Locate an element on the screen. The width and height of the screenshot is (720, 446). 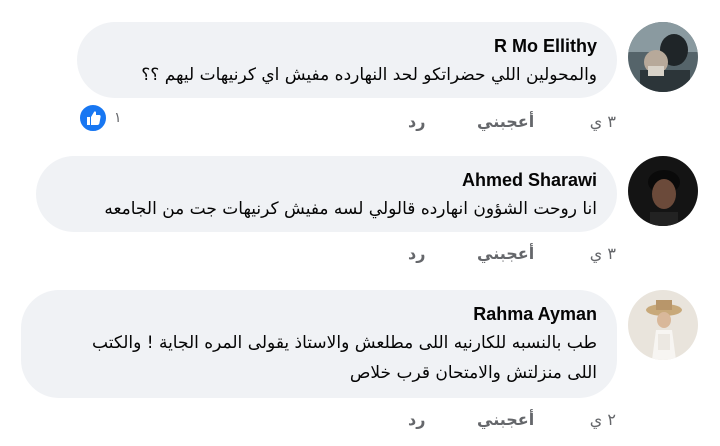
comment-author: R Mo Ellithy is located at coordinates (347, 46).